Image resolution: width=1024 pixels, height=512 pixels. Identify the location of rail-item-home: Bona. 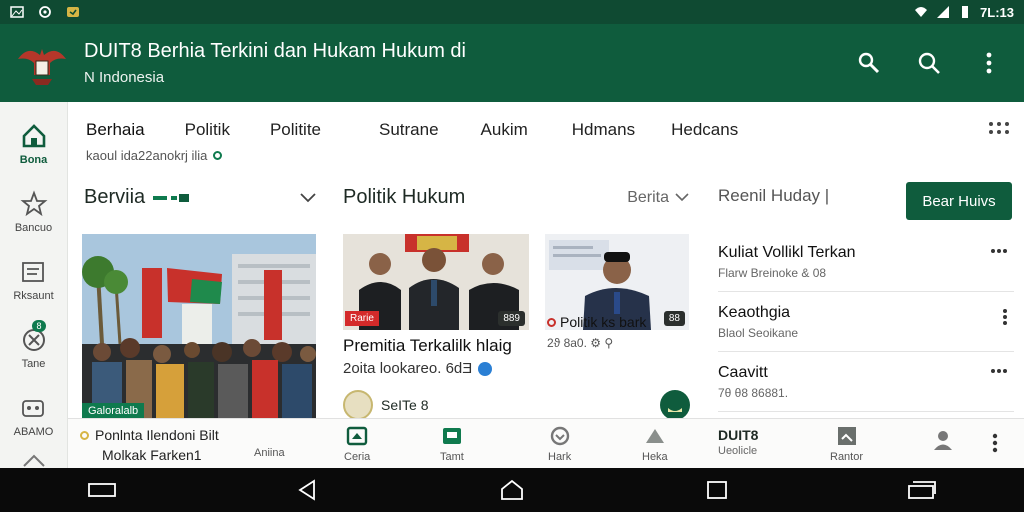
(34, 144).